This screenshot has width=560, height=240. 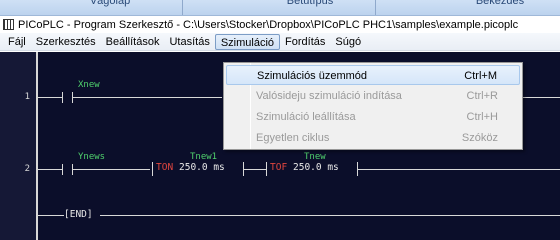 What do you see at coordinates (8, 24) in the screenshot?
I see `app-icon` at bounding box center [8, 24].